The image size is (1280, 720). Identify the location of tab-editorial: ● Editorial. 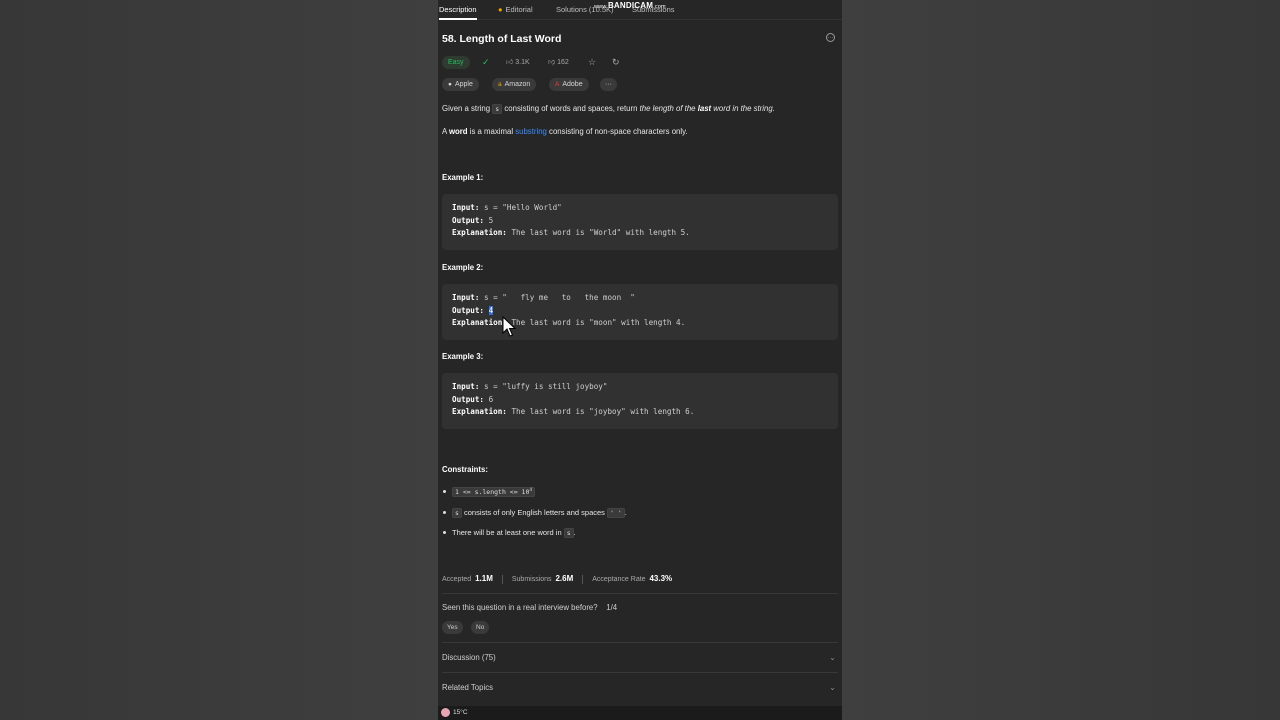
(515, 9).